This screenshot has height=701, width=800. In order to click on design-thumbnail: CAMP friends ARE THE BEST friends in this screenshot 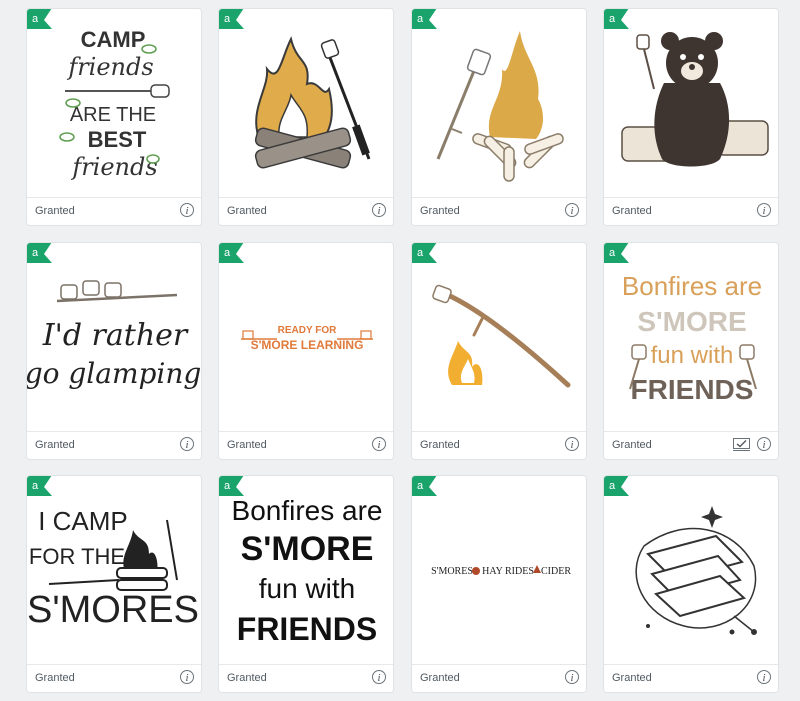, I will do `click(114, 103)`.